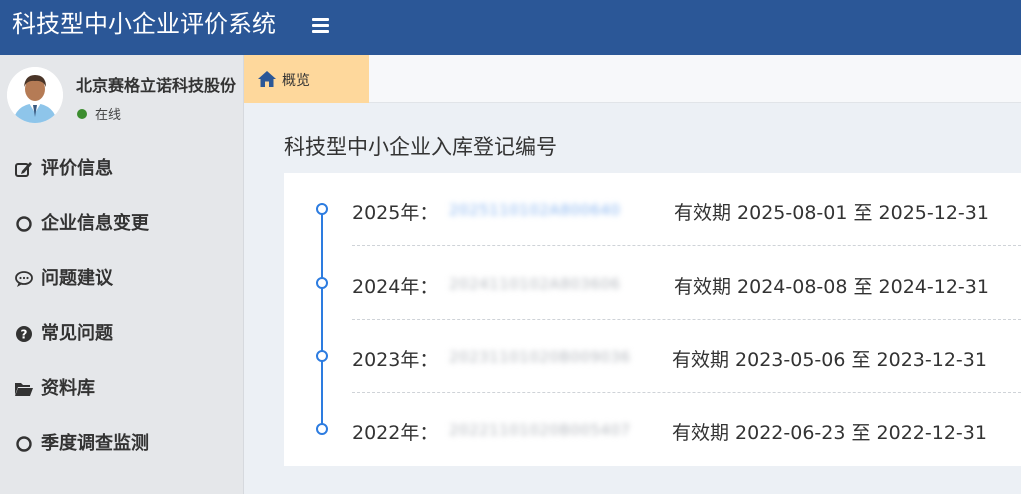  Describe the element at coordinates (831, 287) in the screenshot. I see `validity-period: 有效期 2024-08-08 至 2024-12-31` at that location.